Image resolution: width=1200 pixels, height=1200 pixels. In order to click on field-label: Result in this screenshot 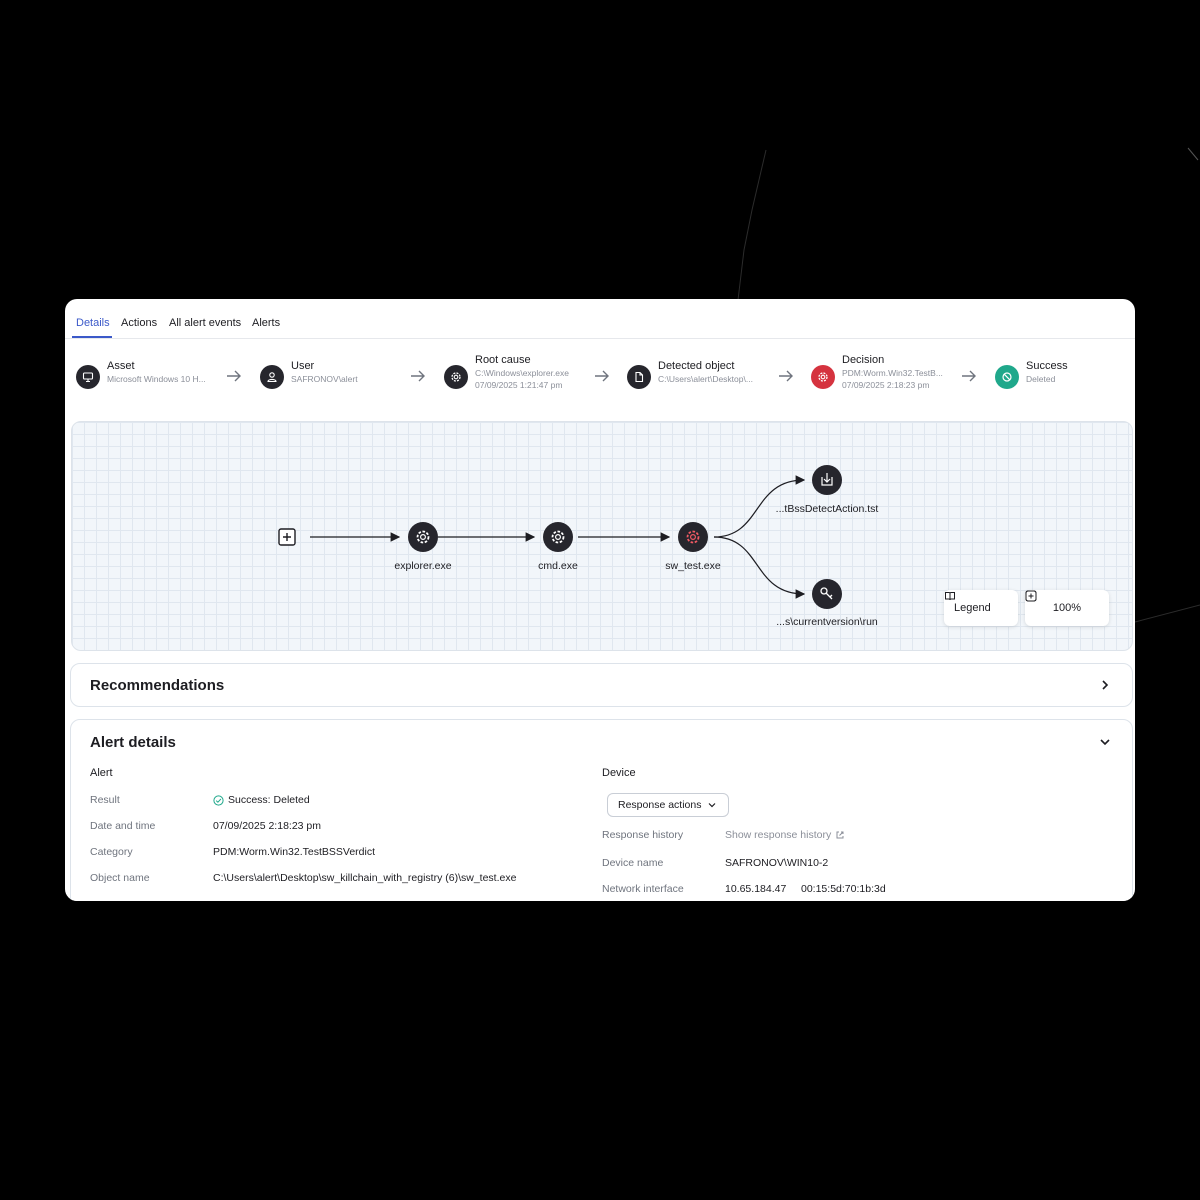, I will do `click(105, 800)`.